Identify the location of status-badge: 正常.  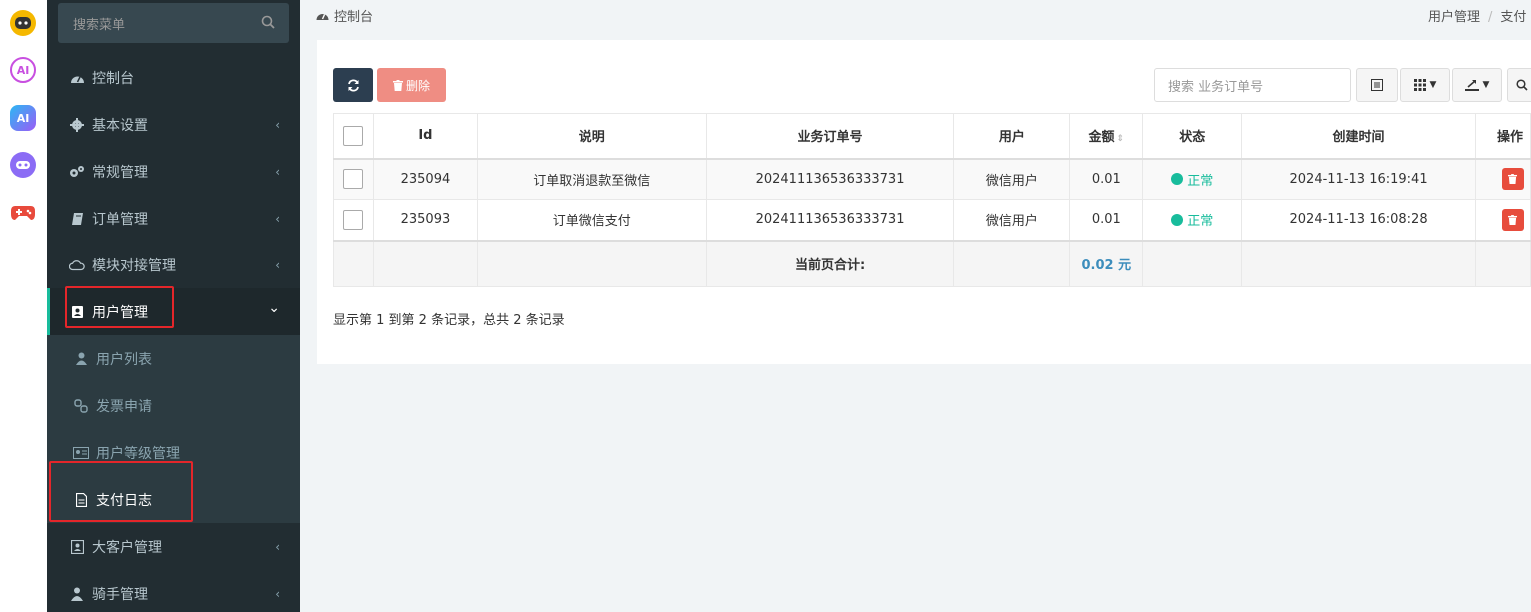
(1192, 219).